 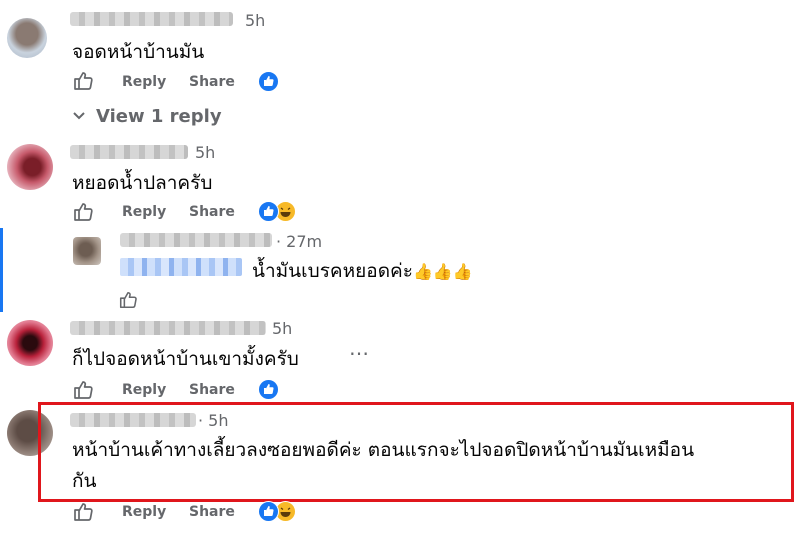 What do you see at coordinates (138, 52) in the screenshot?
I see `comment-text: จอดหน้าบ้านมัน` at bounding box center [138, 52].